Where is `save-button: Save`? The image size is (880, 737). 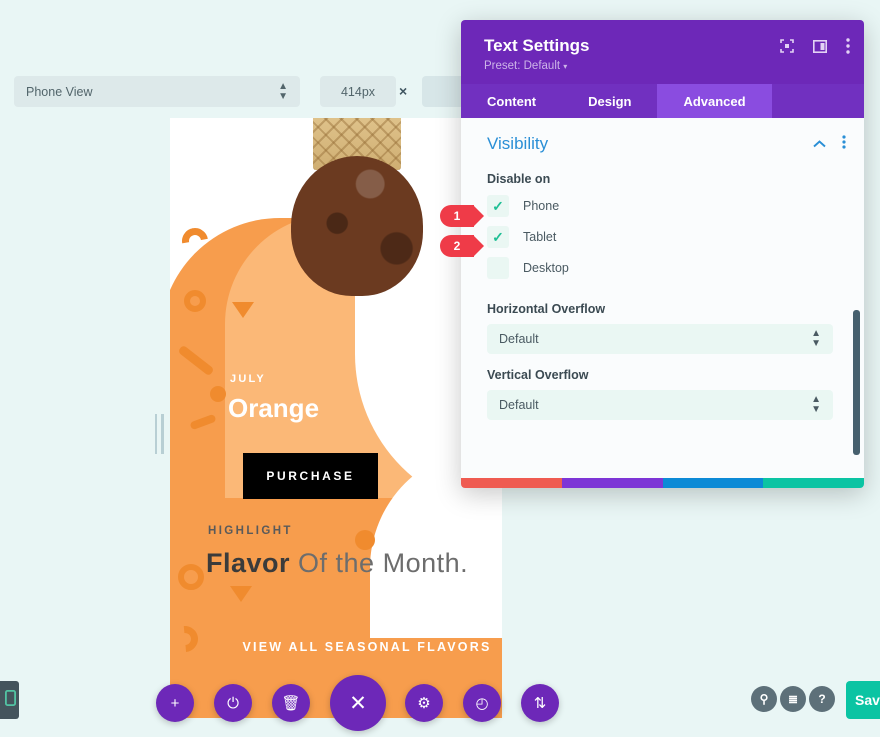 save-button: Save is located at coordinates (863, 700).